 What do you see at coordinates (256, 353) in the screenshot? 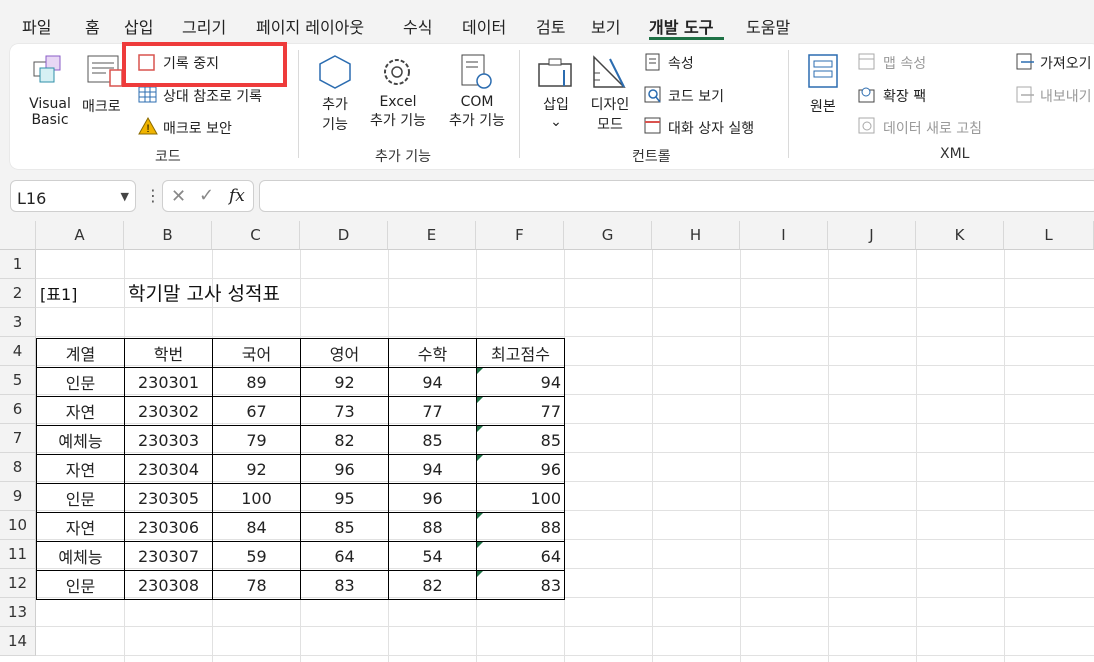
I see `header-cell: 국어` at bounding box center [256, 353].